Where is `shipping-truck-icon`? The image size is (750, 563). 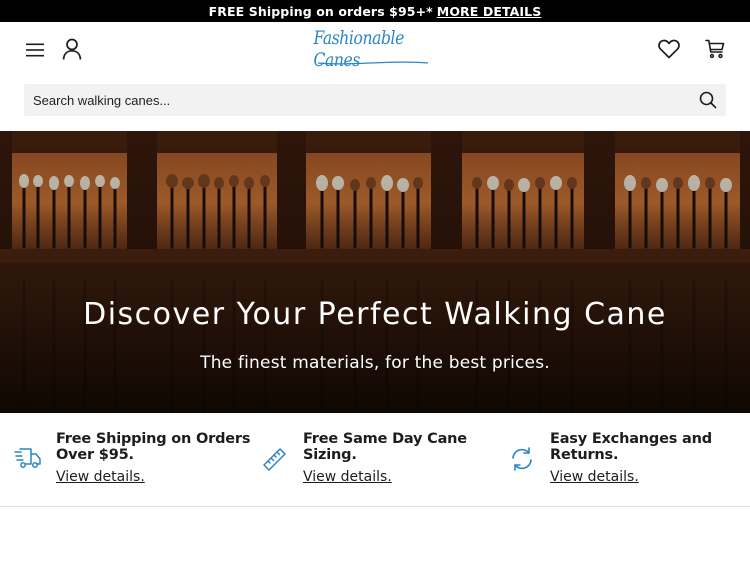
shipping-truck-icon is located at coordinates (27, 458).